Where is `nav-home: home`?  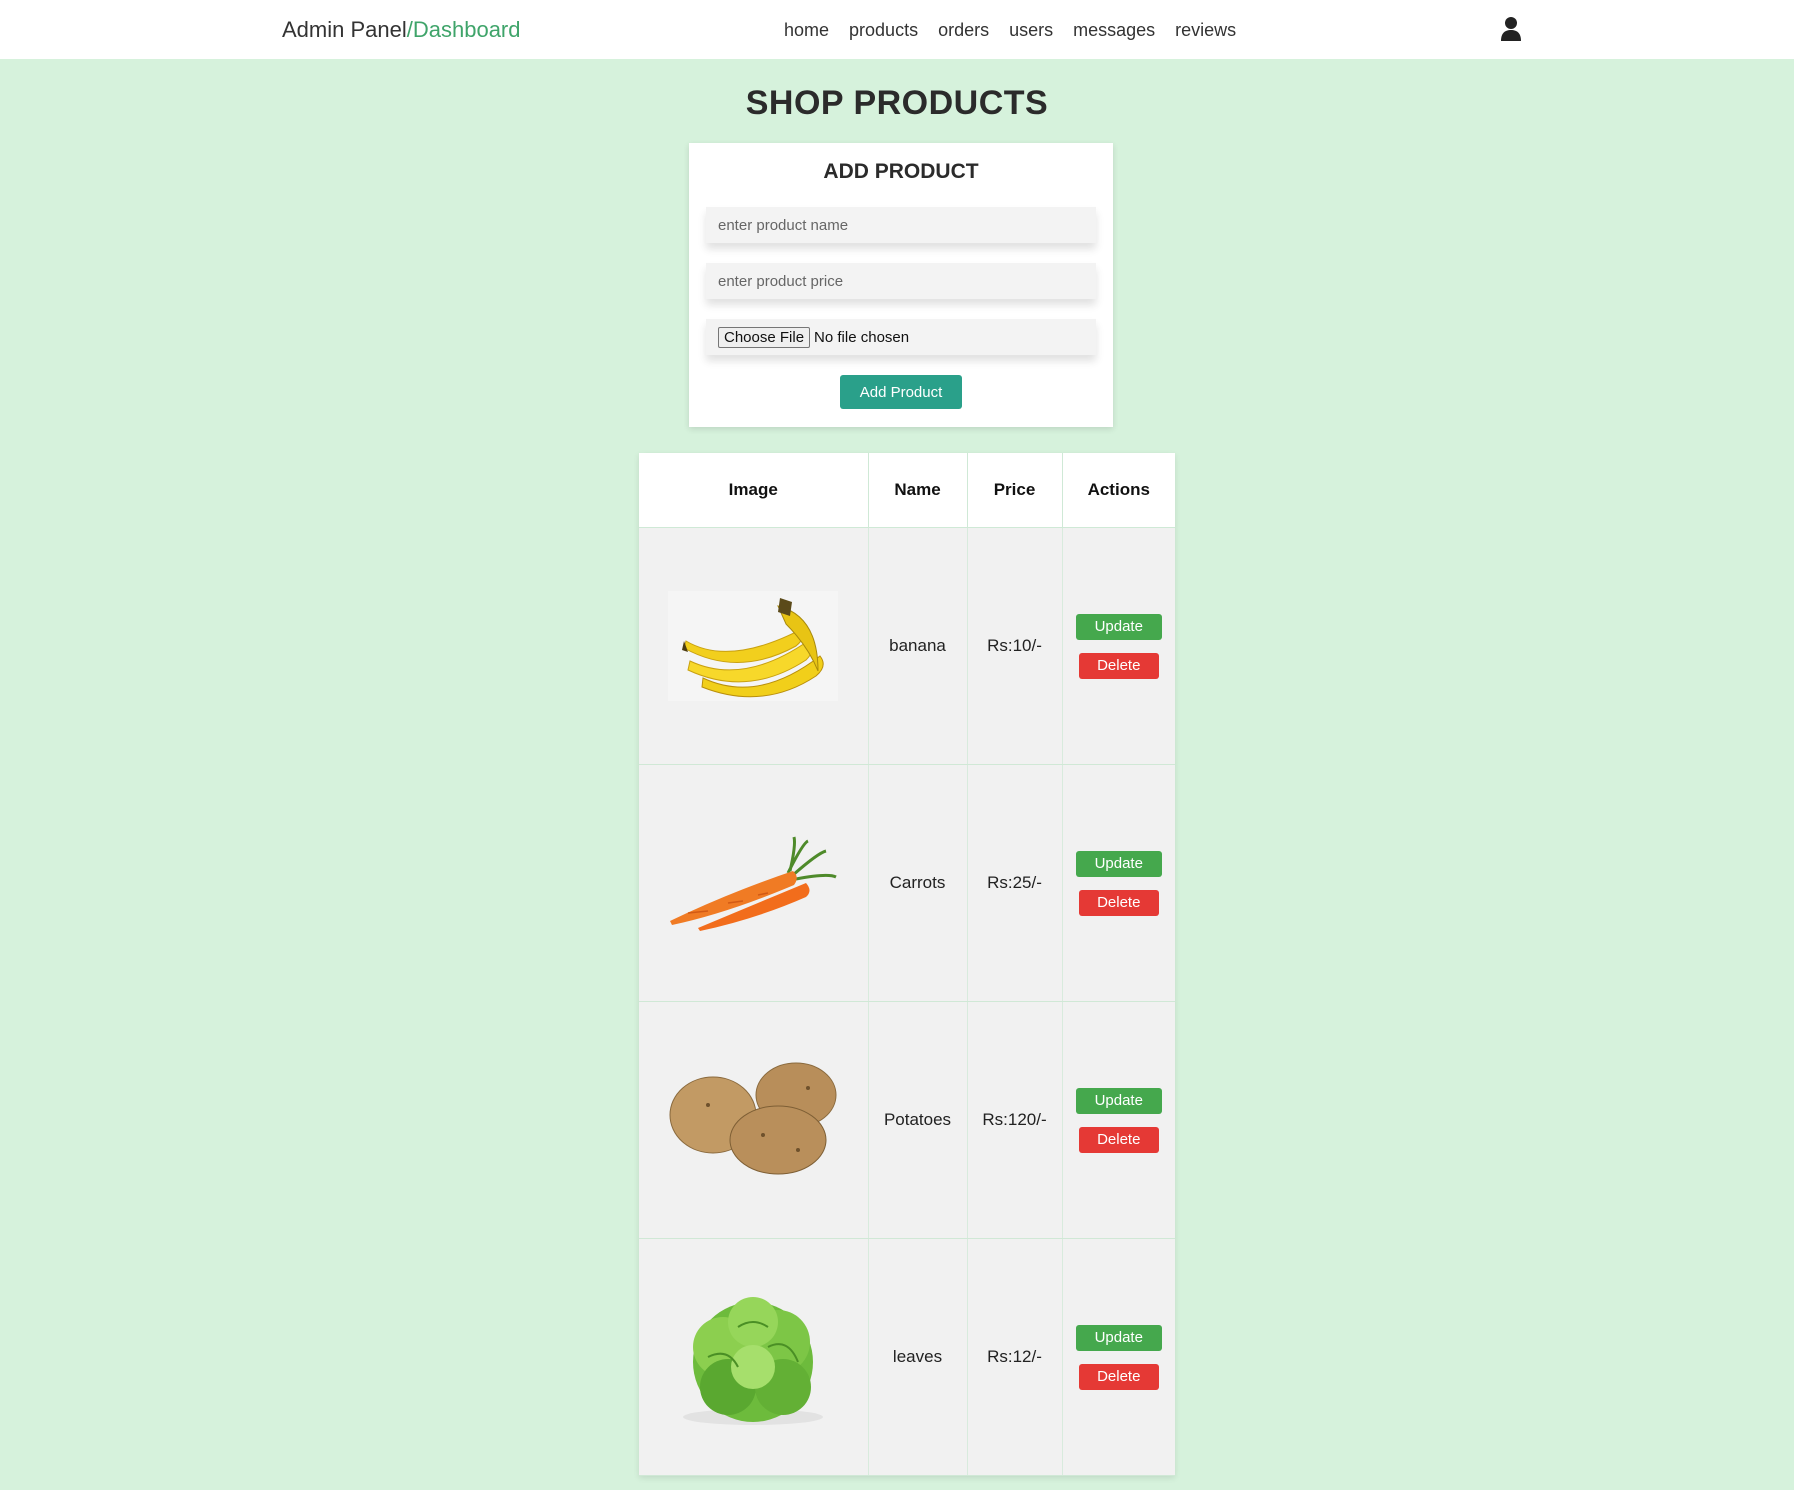 nav-home: home is located at coordinates (806, 30).